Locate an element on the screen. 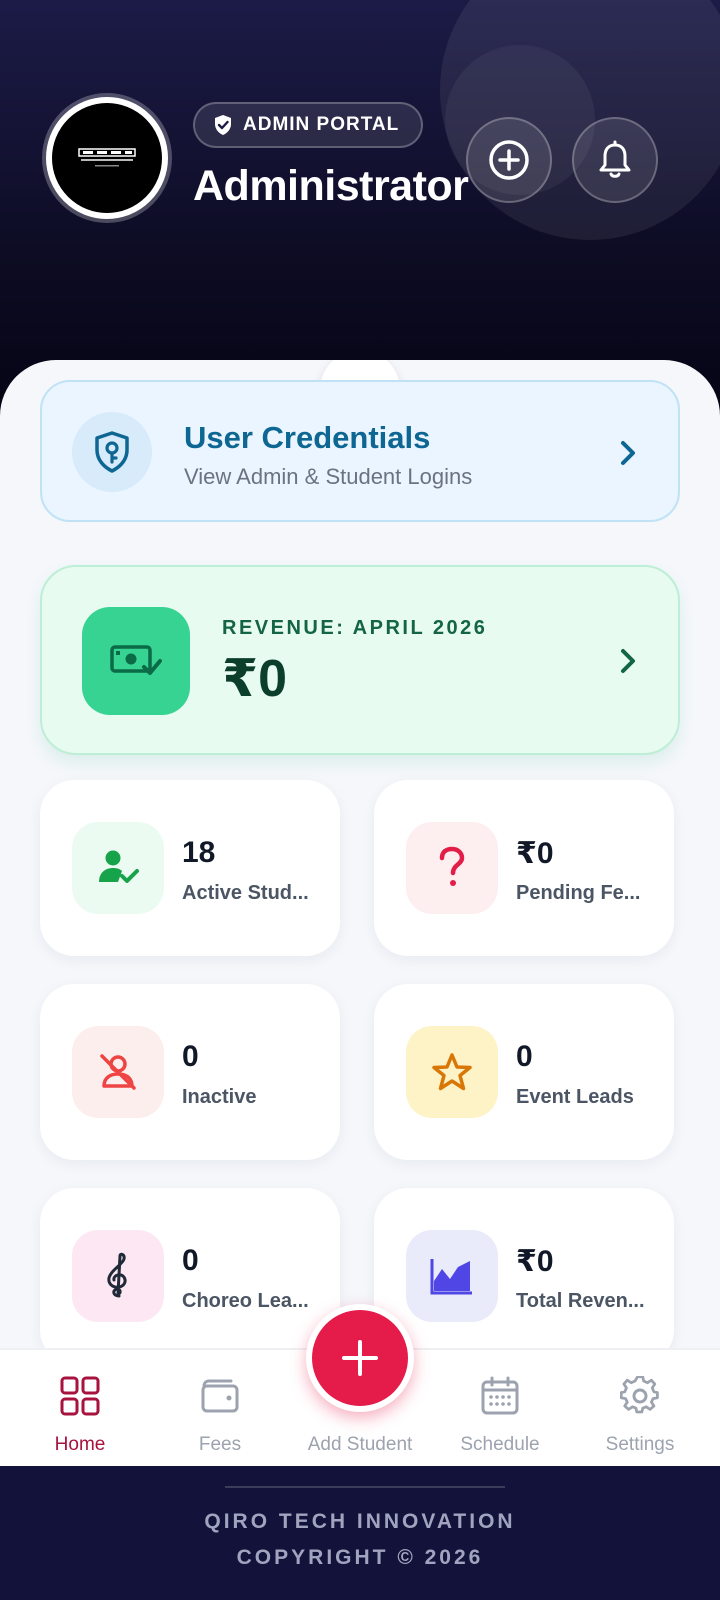 Image resolution: width=720 pixels, height=1600 pixels. nav-label: Home is located at coordinates (80, 1444).